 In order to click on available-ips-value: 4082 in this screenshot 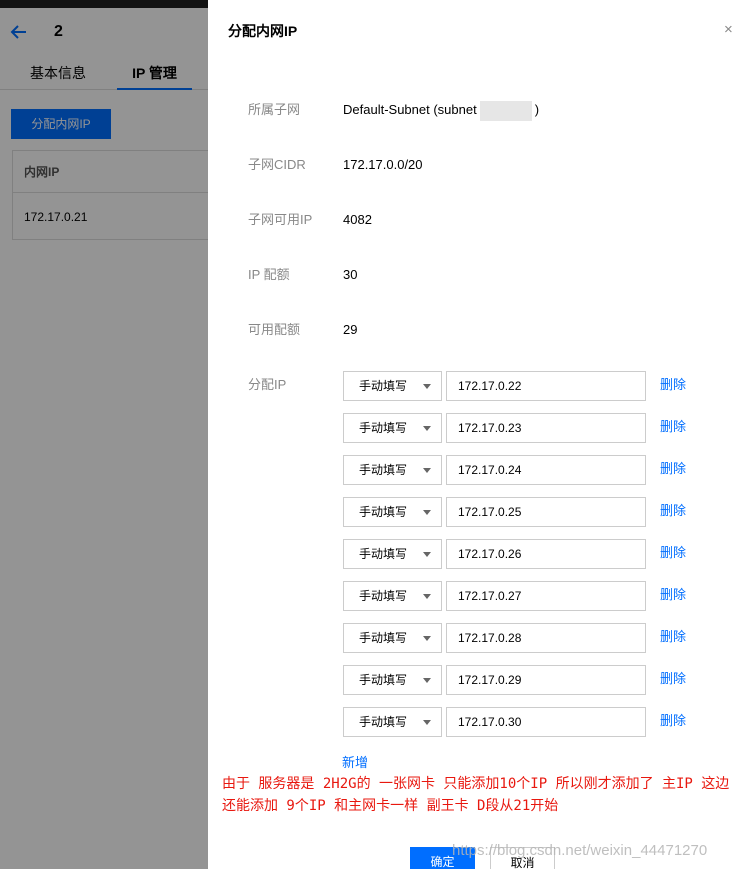, I will do `click(357, 219)`.